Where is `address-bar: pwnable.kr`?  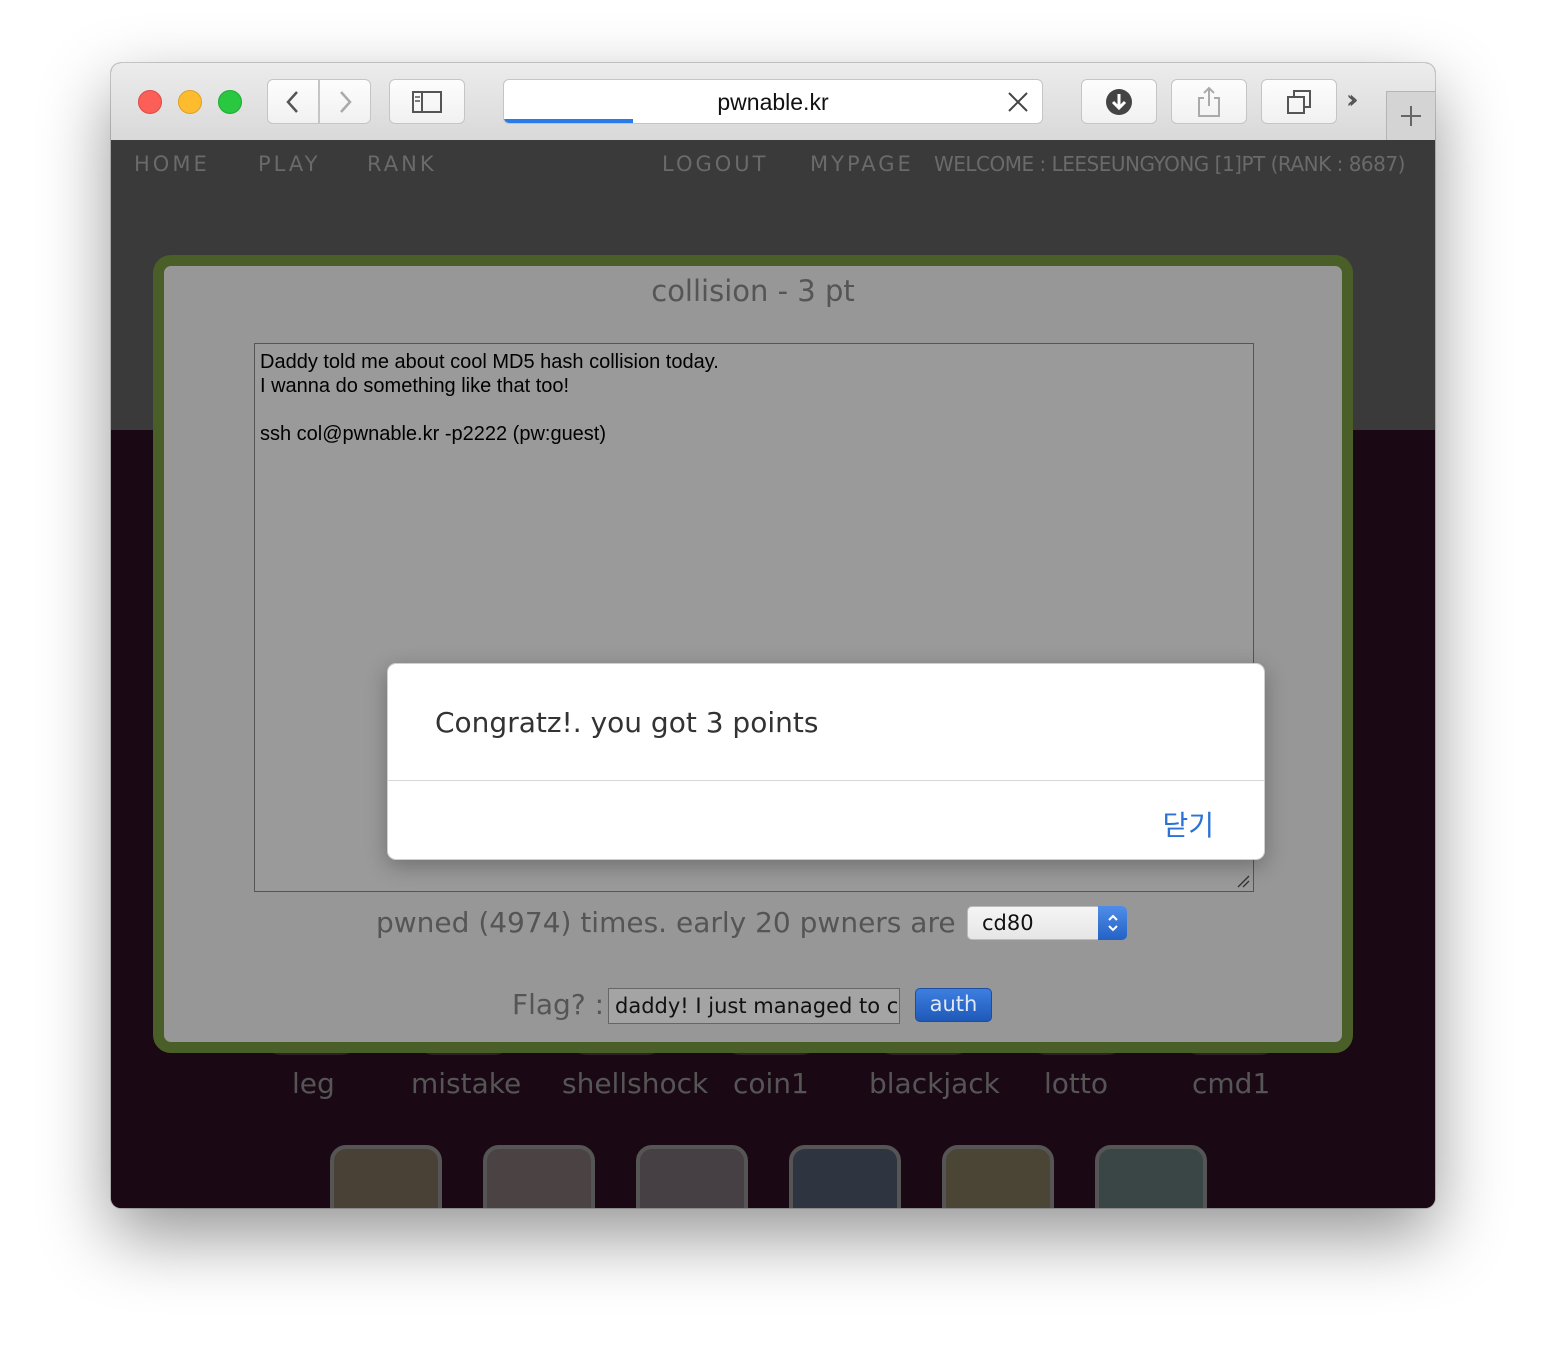
address-bar: pwnable.kr is located at coordinates (773, 101).